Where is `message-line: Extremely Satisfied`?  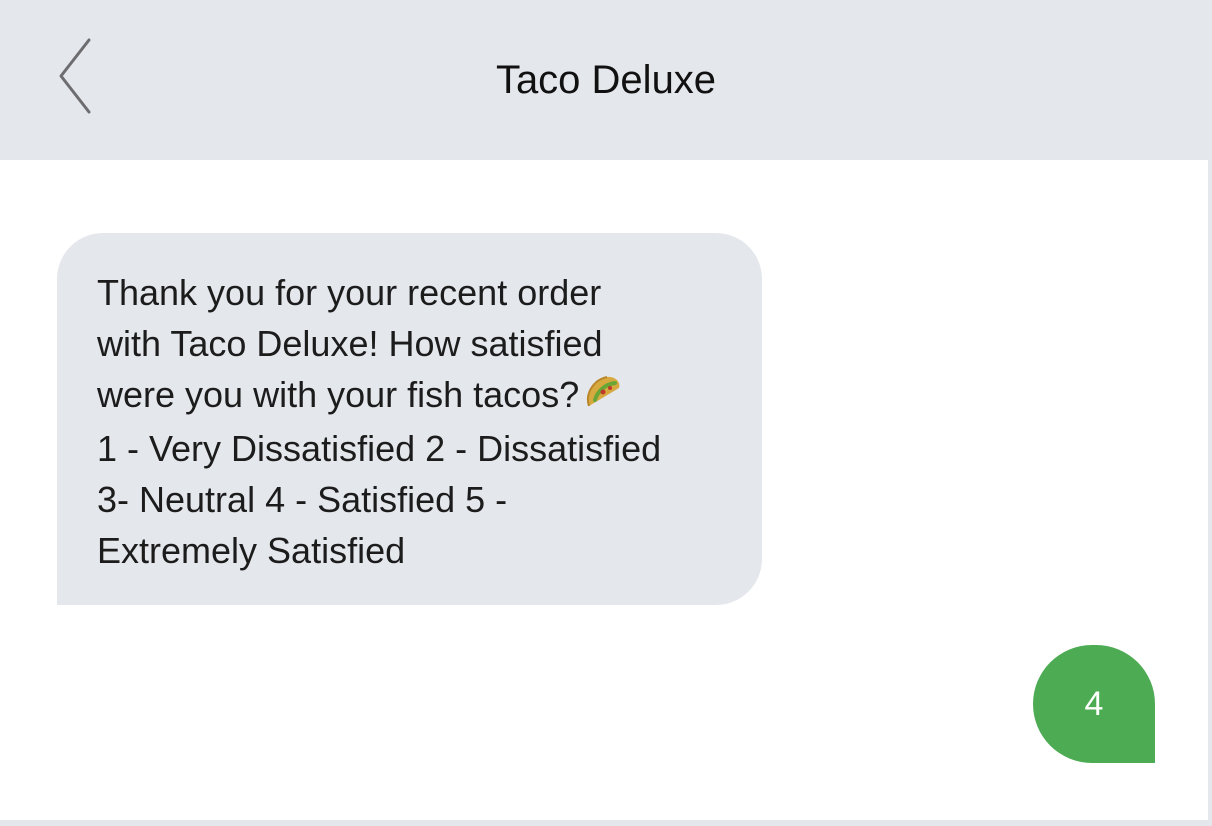
message-line: Extremely Satisfied is located at coordinates (251, 550).